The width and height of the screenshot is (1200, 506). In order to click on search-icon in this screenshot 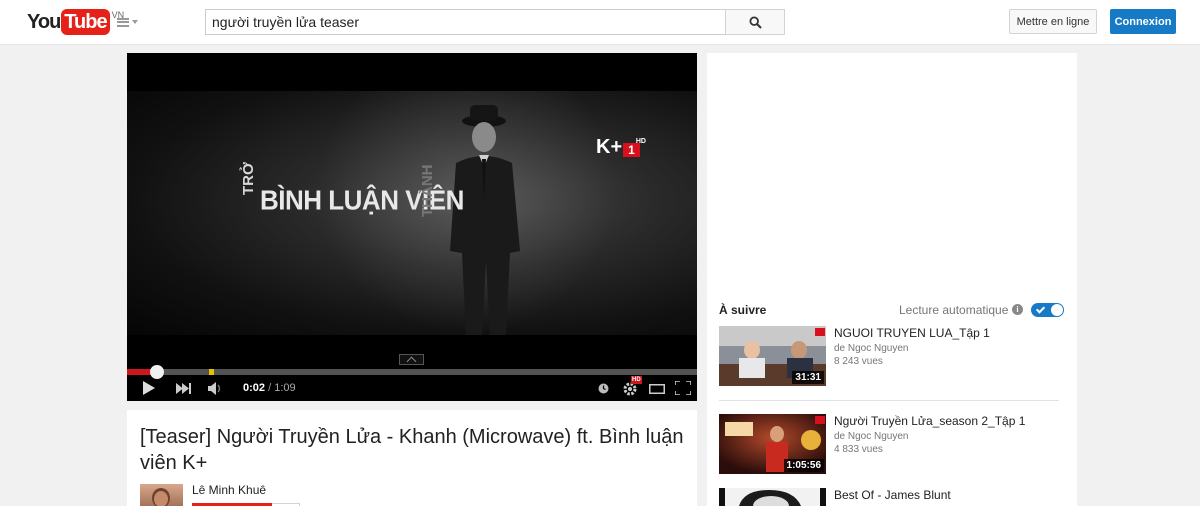, I will do `click(755, 22)`.